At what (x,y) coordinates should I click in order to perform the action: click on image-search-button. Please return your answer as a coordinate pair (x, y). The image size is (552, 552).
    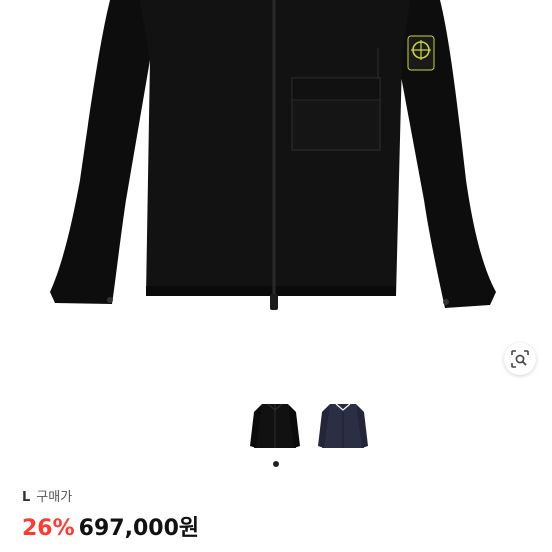
    Looking at the image, I should click on (520, 359).